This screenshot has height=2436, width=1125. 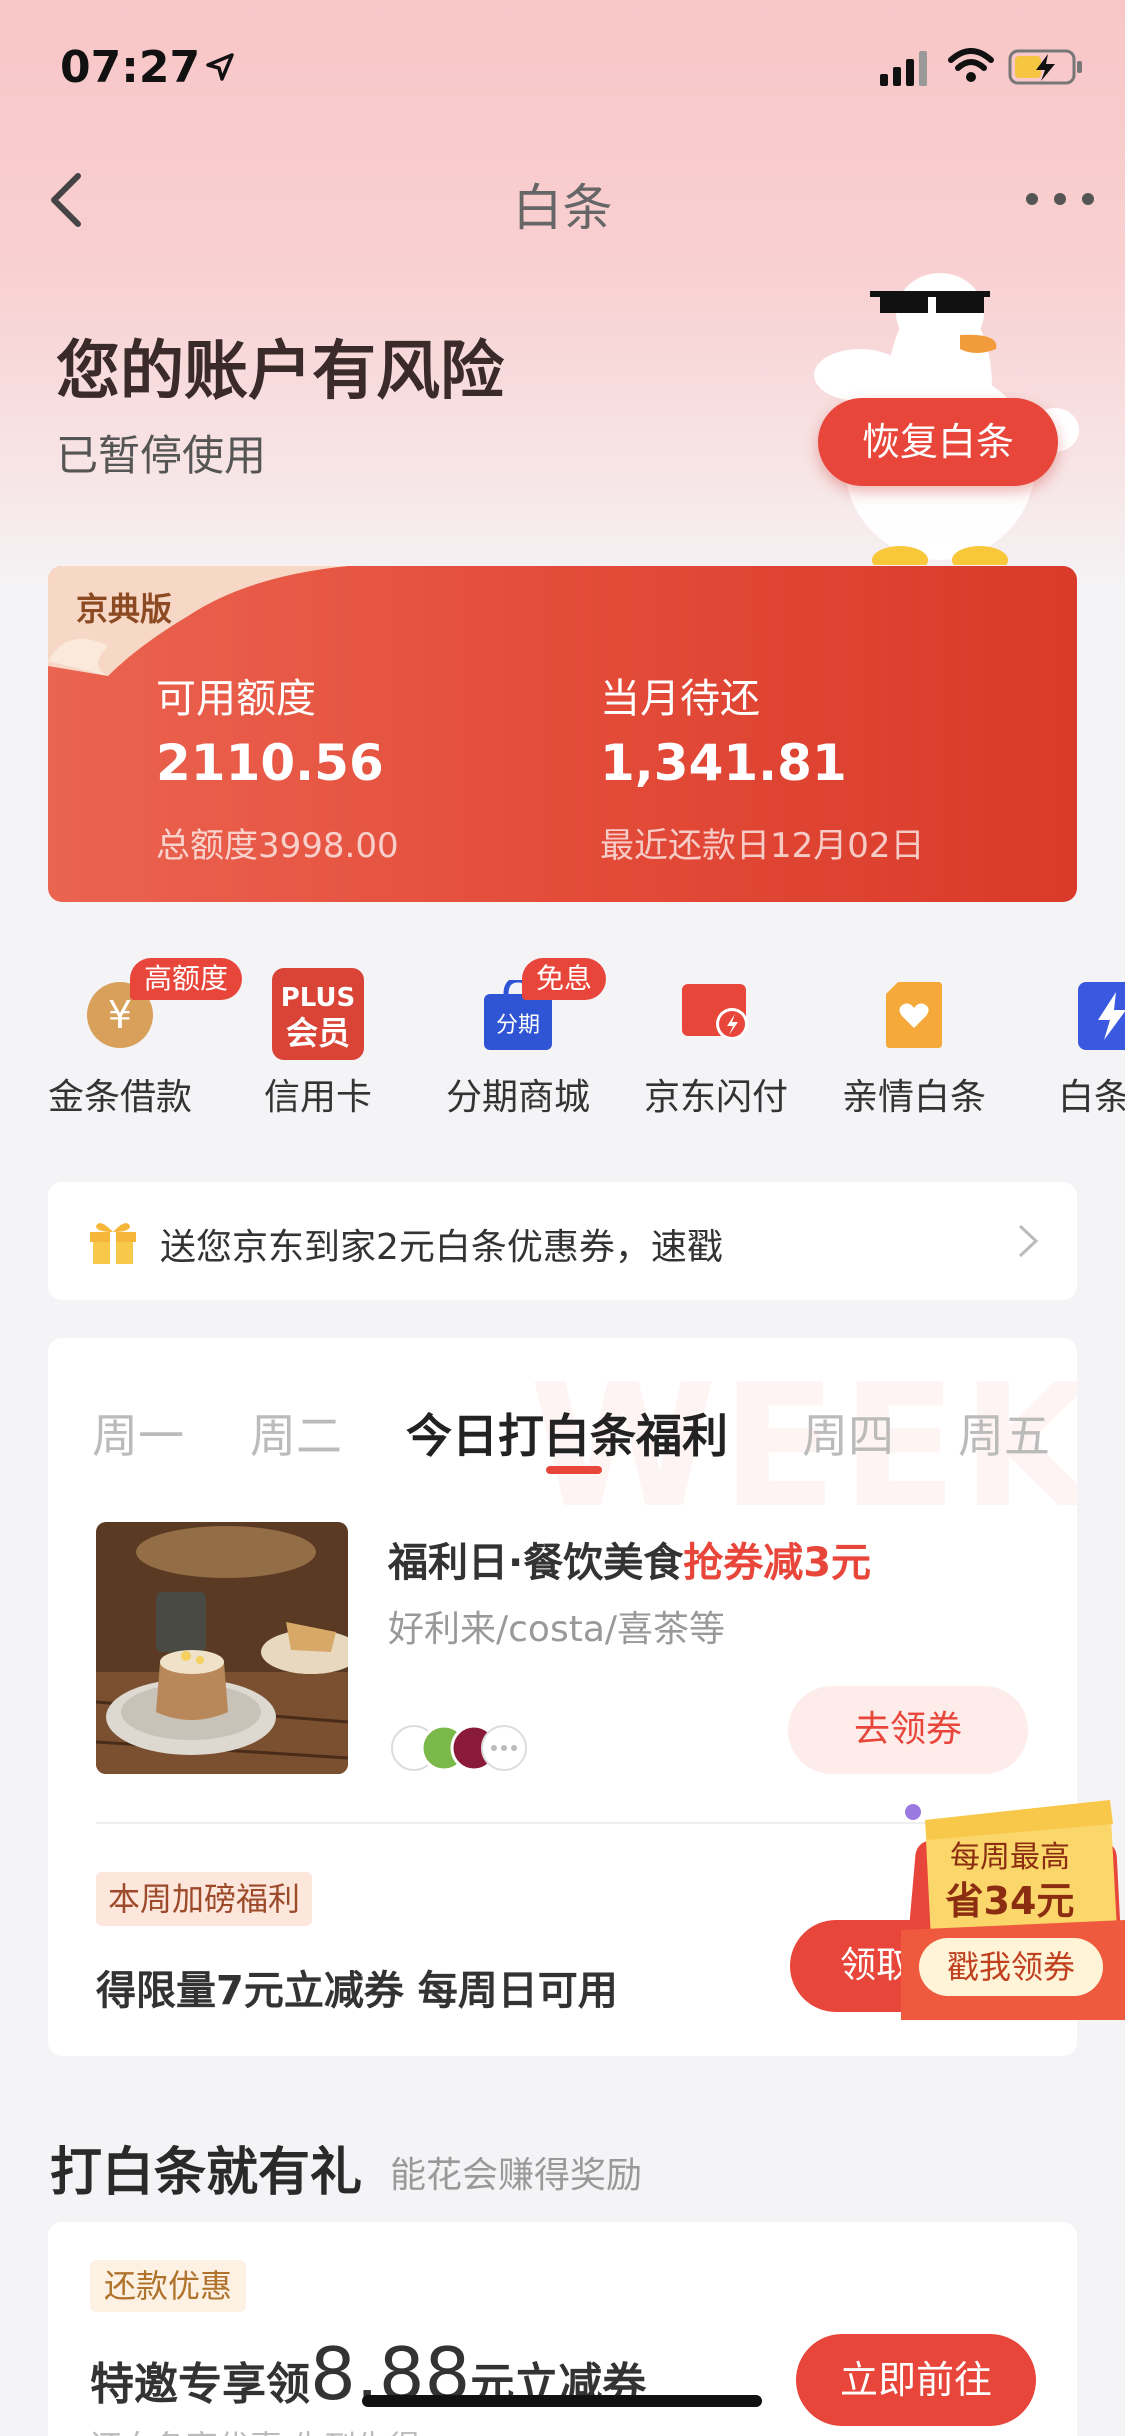 I want to click on available-value: 2110.56, so click(x=270, y=763).